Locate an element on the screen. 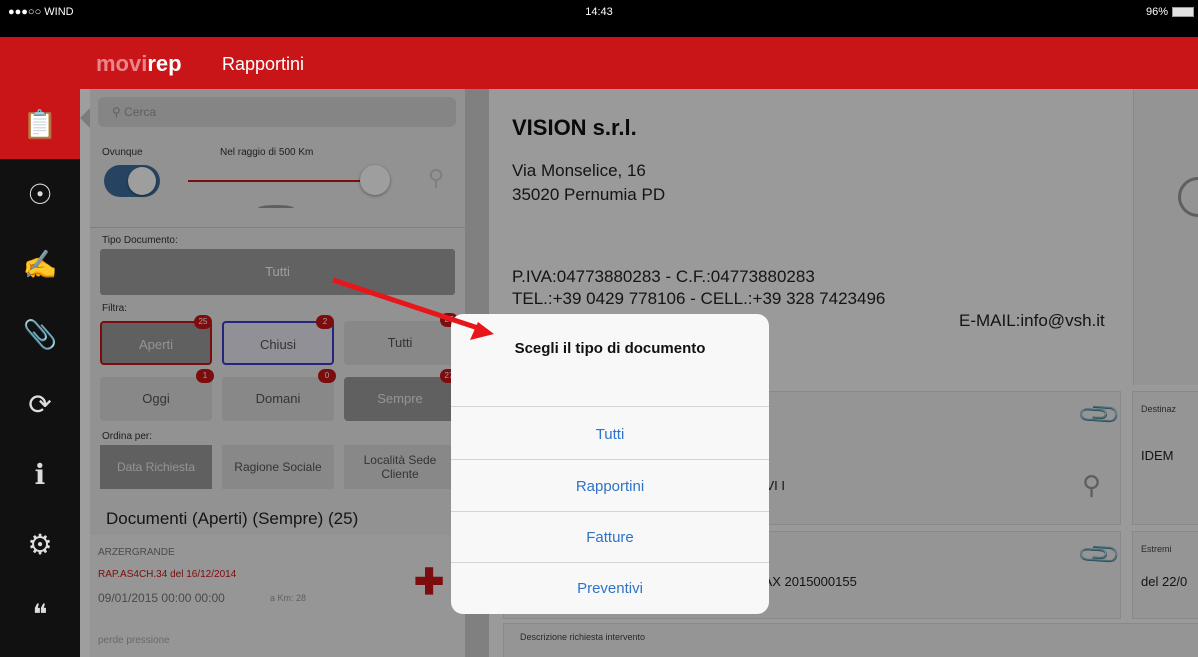 The image size is (1198, 657). annotation-arrow is located at coordinates (413, 308).